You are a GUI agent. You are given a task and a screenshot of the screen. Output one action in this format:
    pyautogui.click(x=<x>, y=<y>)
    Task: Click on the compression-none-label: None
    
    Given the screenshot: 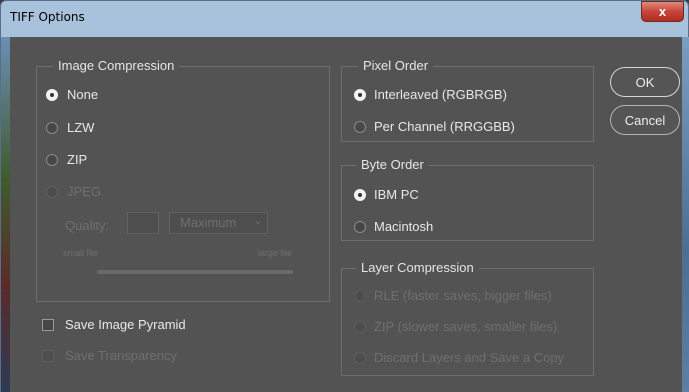 What is the action you would take?
    pyautogui.click(x=82, y=94)
    